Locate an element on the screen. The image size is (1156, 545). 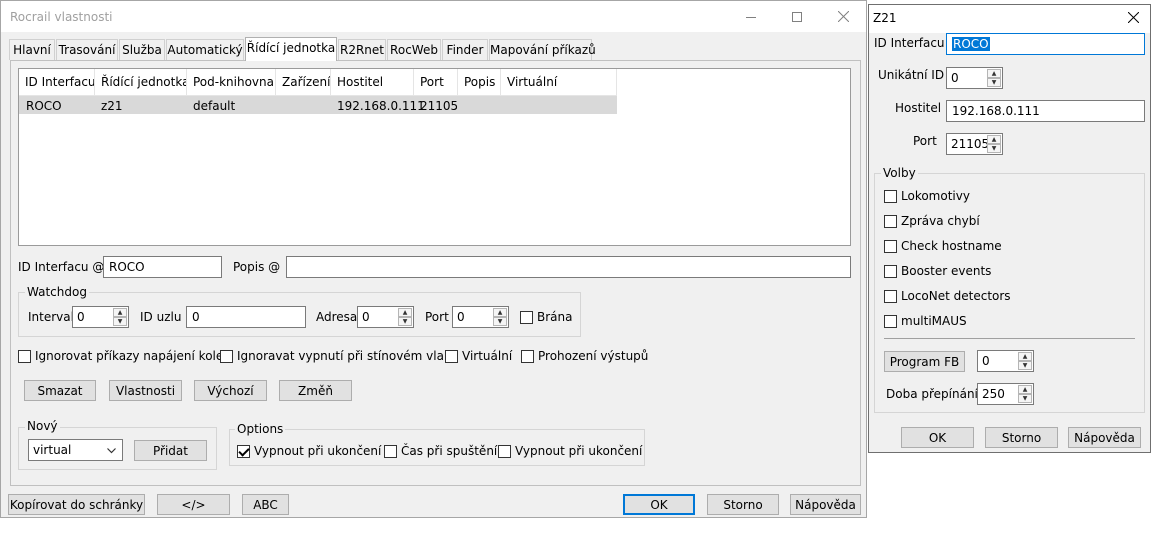
tab-service: Služba is located at coordinates (142, 49).